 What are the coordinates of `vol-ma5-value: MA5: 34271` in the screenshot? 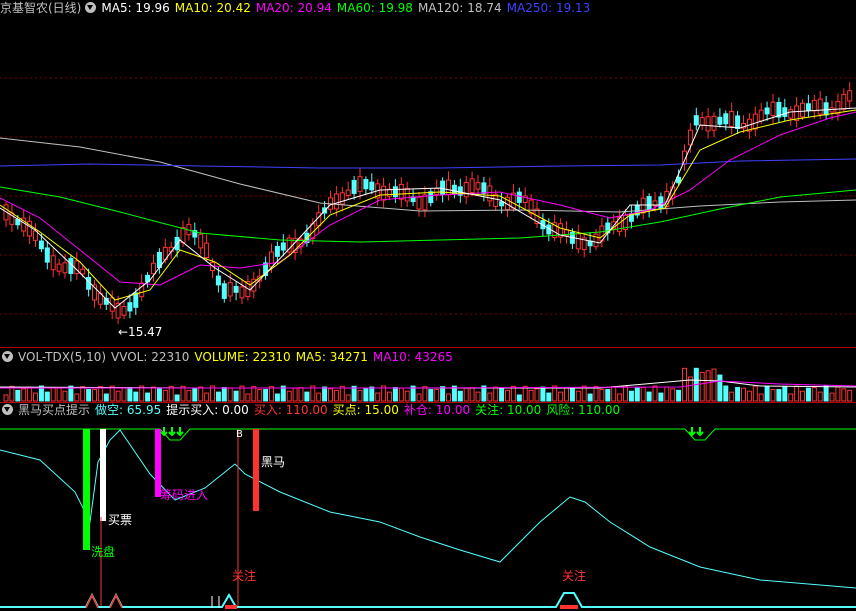 It's located at (331, 357).